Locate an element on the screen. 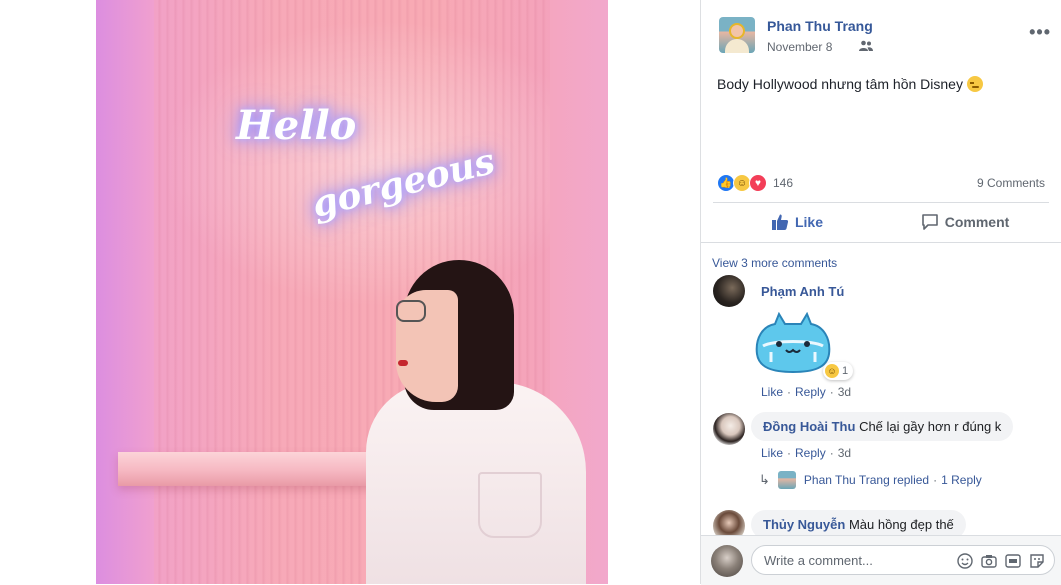 The width and height of the screenshot is (1061, 585). camera-icon is located at coordinates (989, 561).